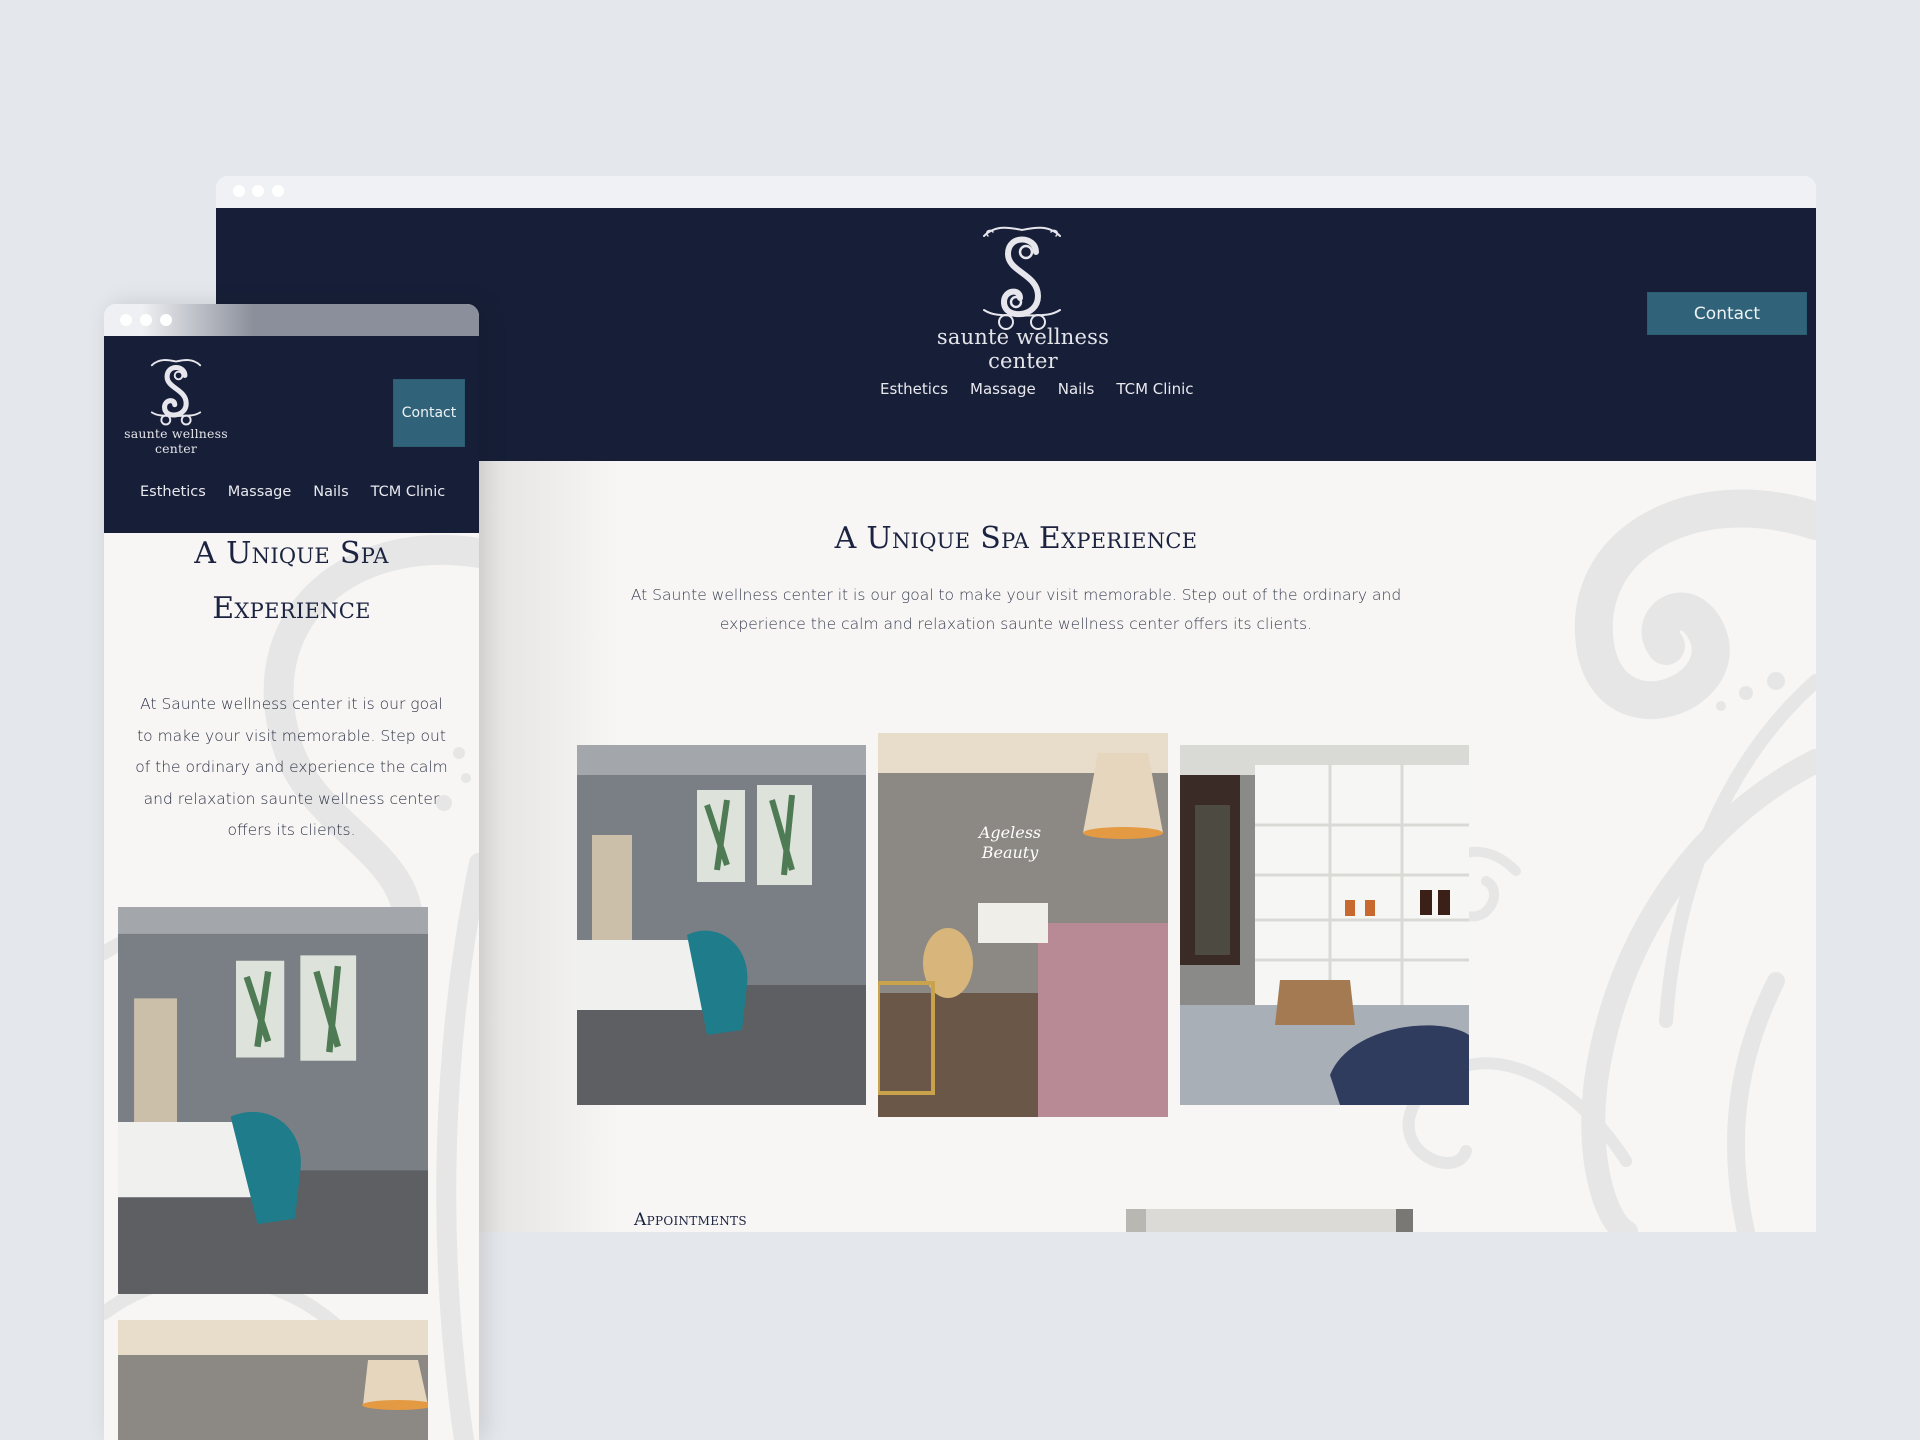 The height and width of the screenshot is (1440, 1920). What do you see at coordinates (721, 925) in the screenshot?
I see `gallery-photo-massage-room` at bounding box center [721, 925].